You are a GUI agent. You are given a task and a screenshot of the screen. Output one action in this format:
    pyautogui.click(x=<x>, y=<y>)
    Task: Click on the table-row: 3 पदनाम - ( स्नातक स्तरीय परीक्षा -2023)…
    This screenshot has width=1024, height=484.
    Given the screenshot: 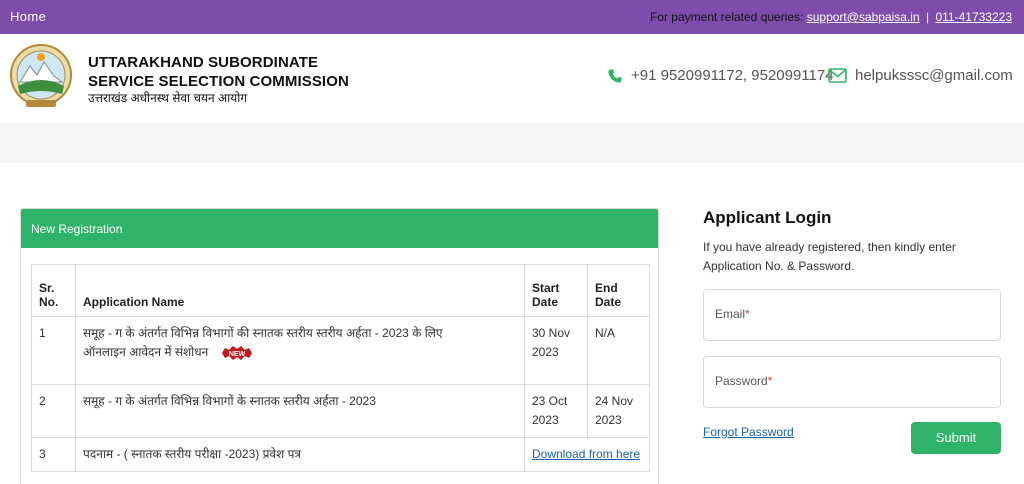 What is the action you would take?
    pyautogui.click(x=340, y=454)
    